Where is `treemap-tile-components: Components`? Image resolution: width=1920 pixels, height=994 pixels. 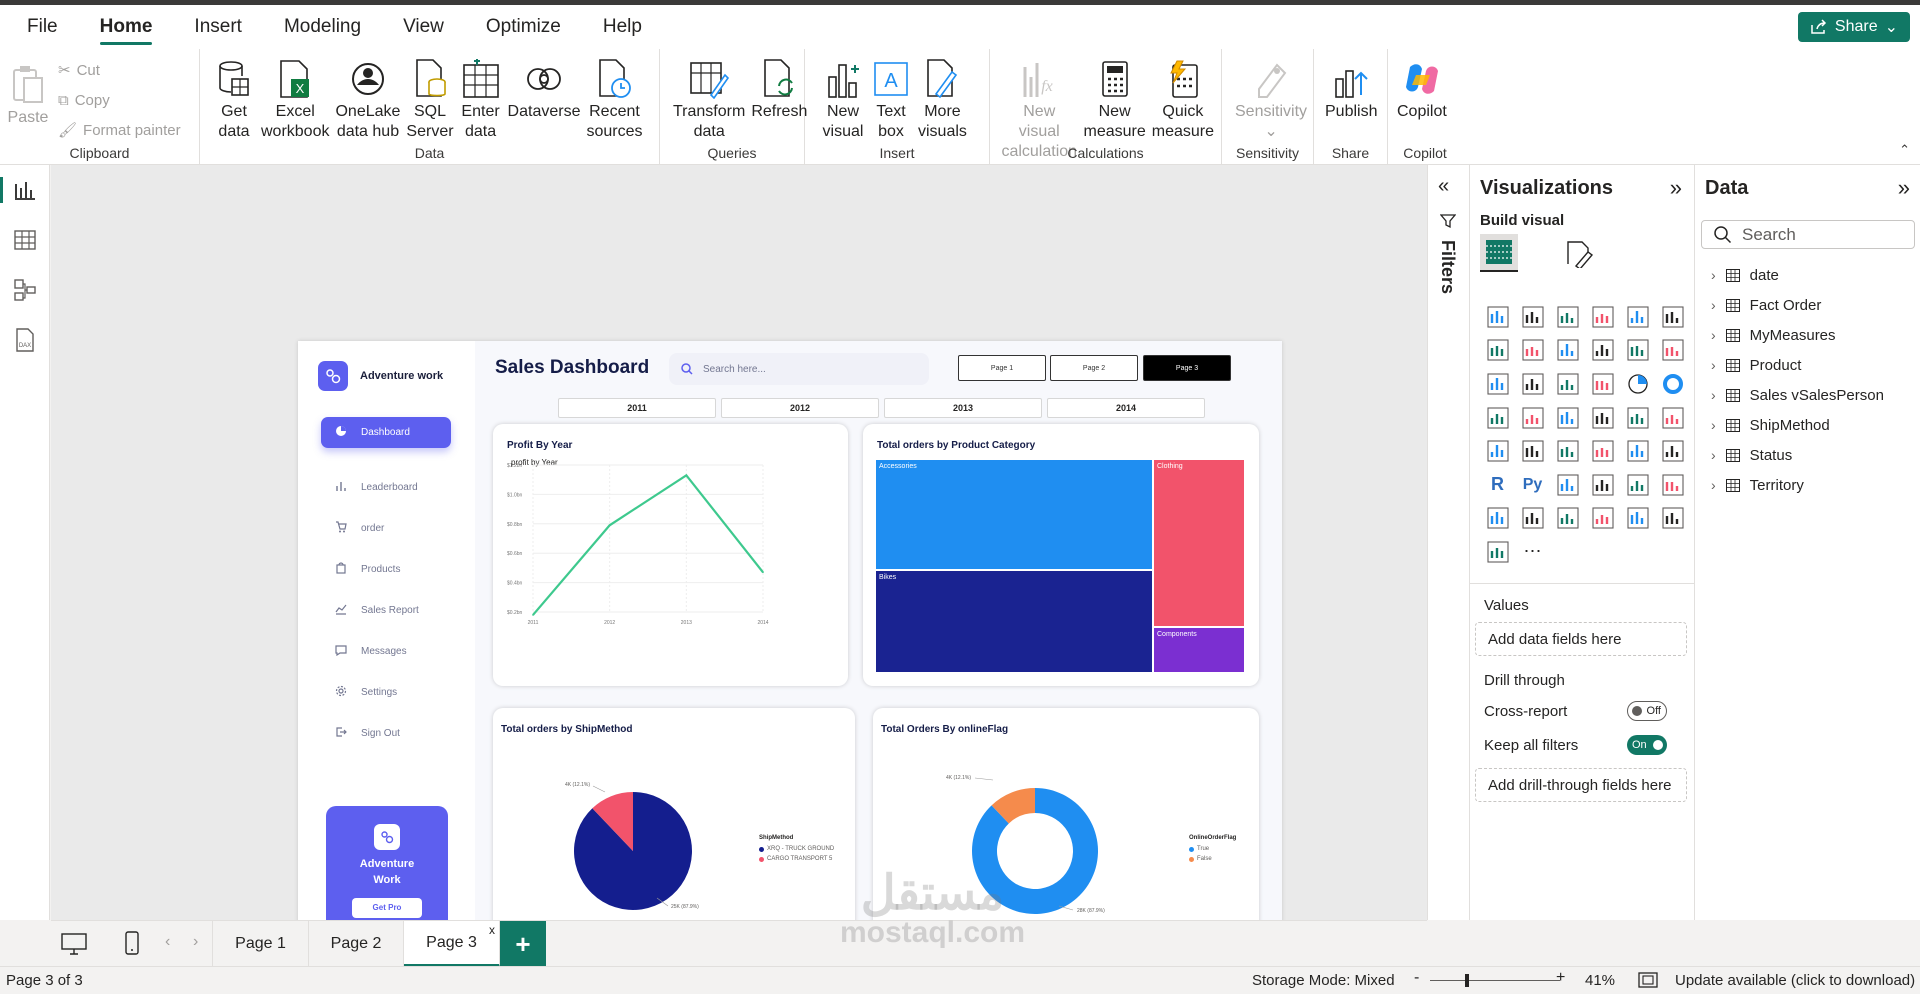
treemap-tile-components: Components is located at coordinates (1199, 650).